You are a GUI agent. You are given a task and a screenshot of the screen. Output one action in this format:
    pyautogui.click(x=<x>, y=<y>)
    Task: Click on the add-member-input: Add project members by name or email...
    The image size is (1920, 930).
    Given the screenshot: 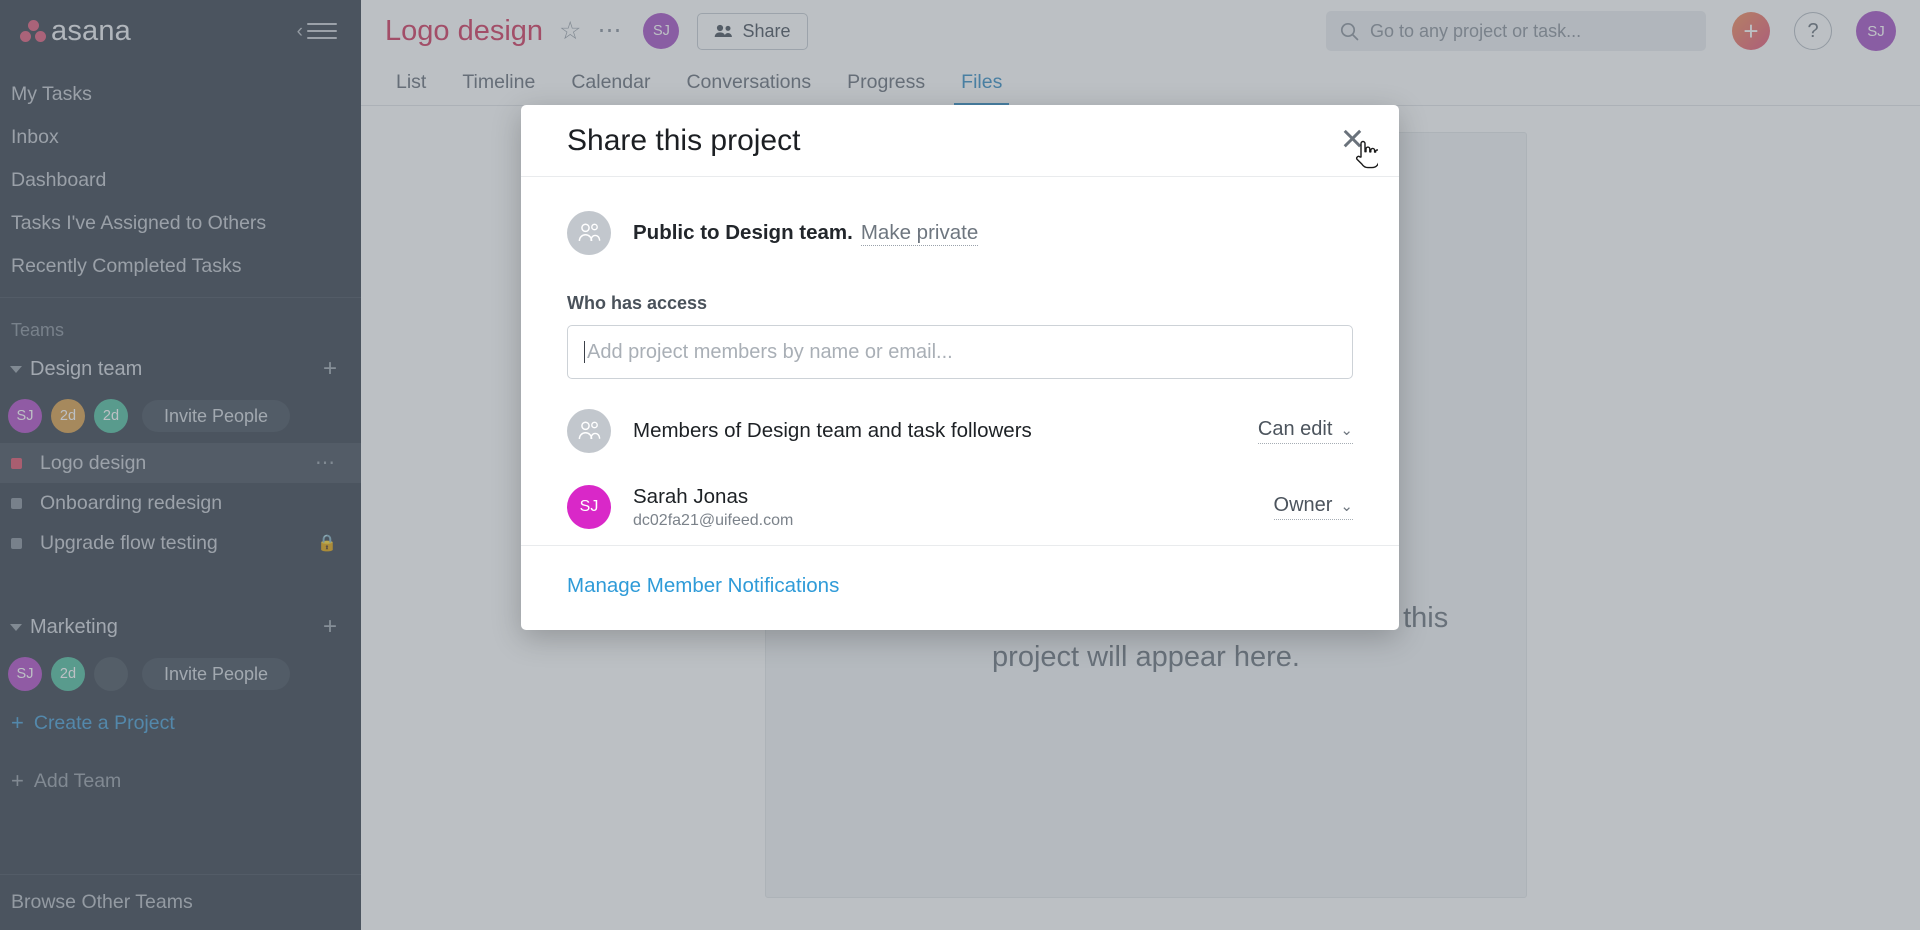 What is the action you would take?
    pyautogui.click(x=960, y=352)
    